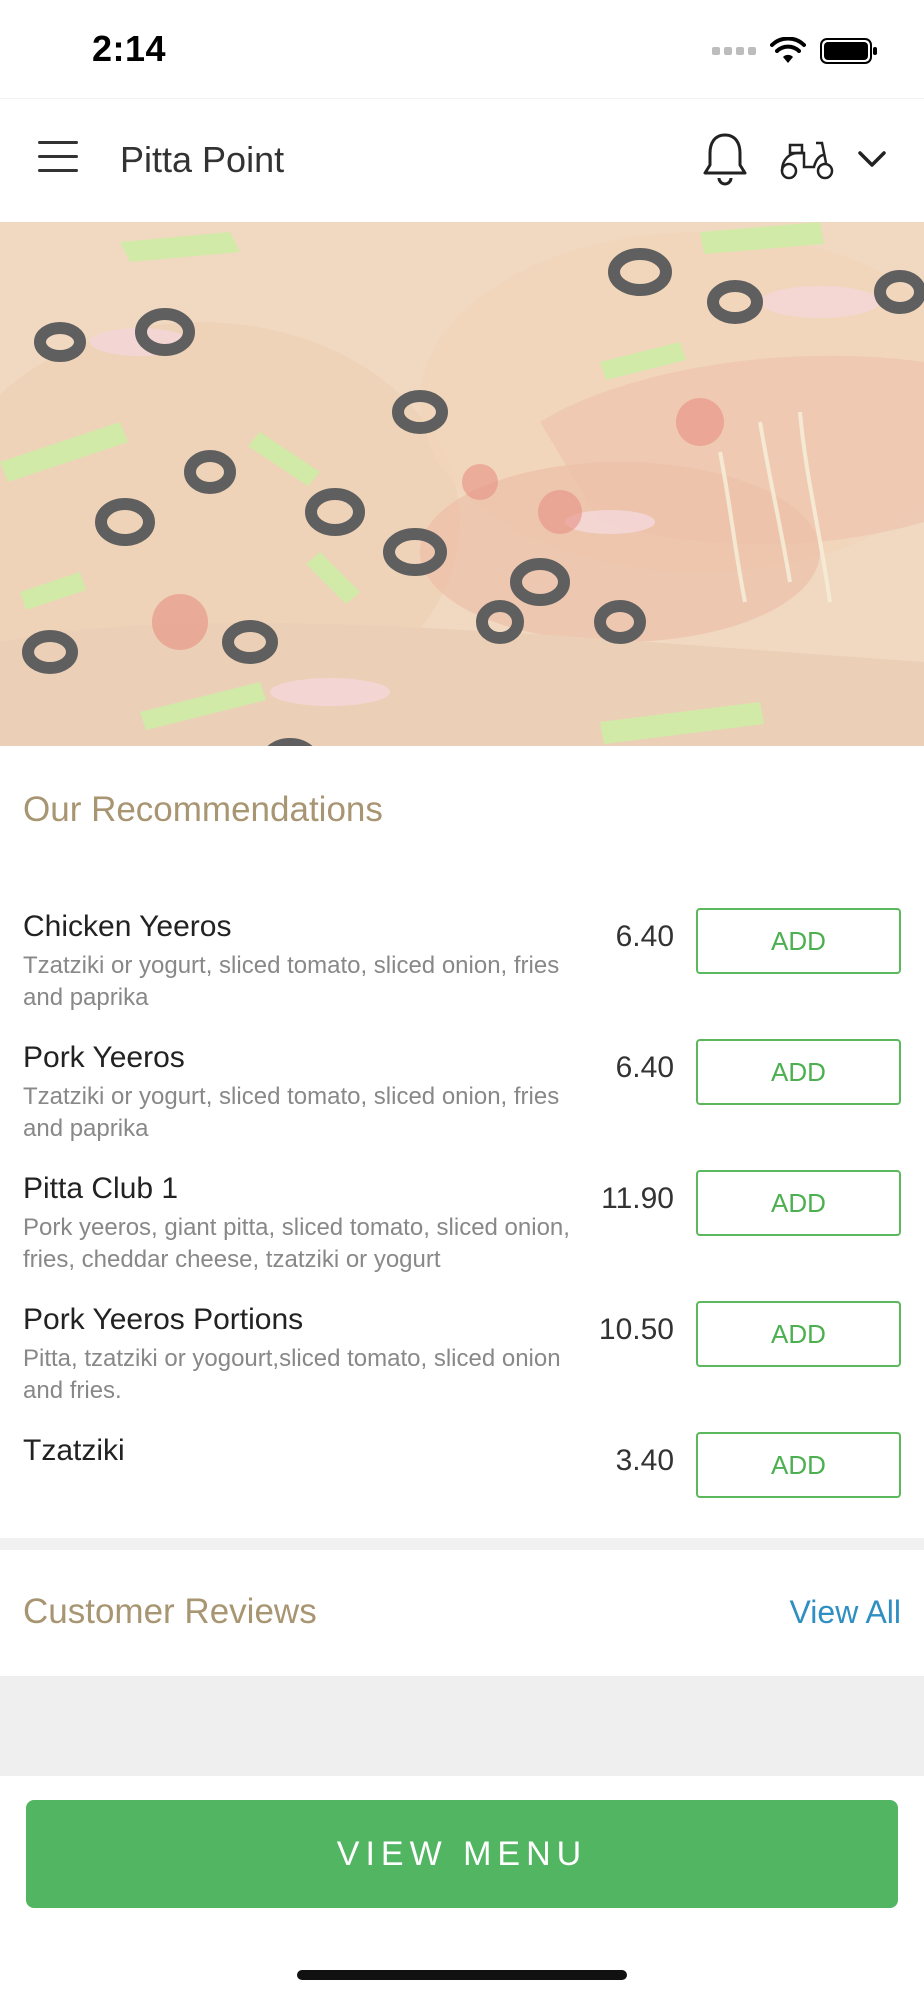 Image resolution: width=924 pixels, height=2000 pixels. Describe the element at coordinates (462, 1726) in the screenshot. I see `reviews-content-area` at that location.